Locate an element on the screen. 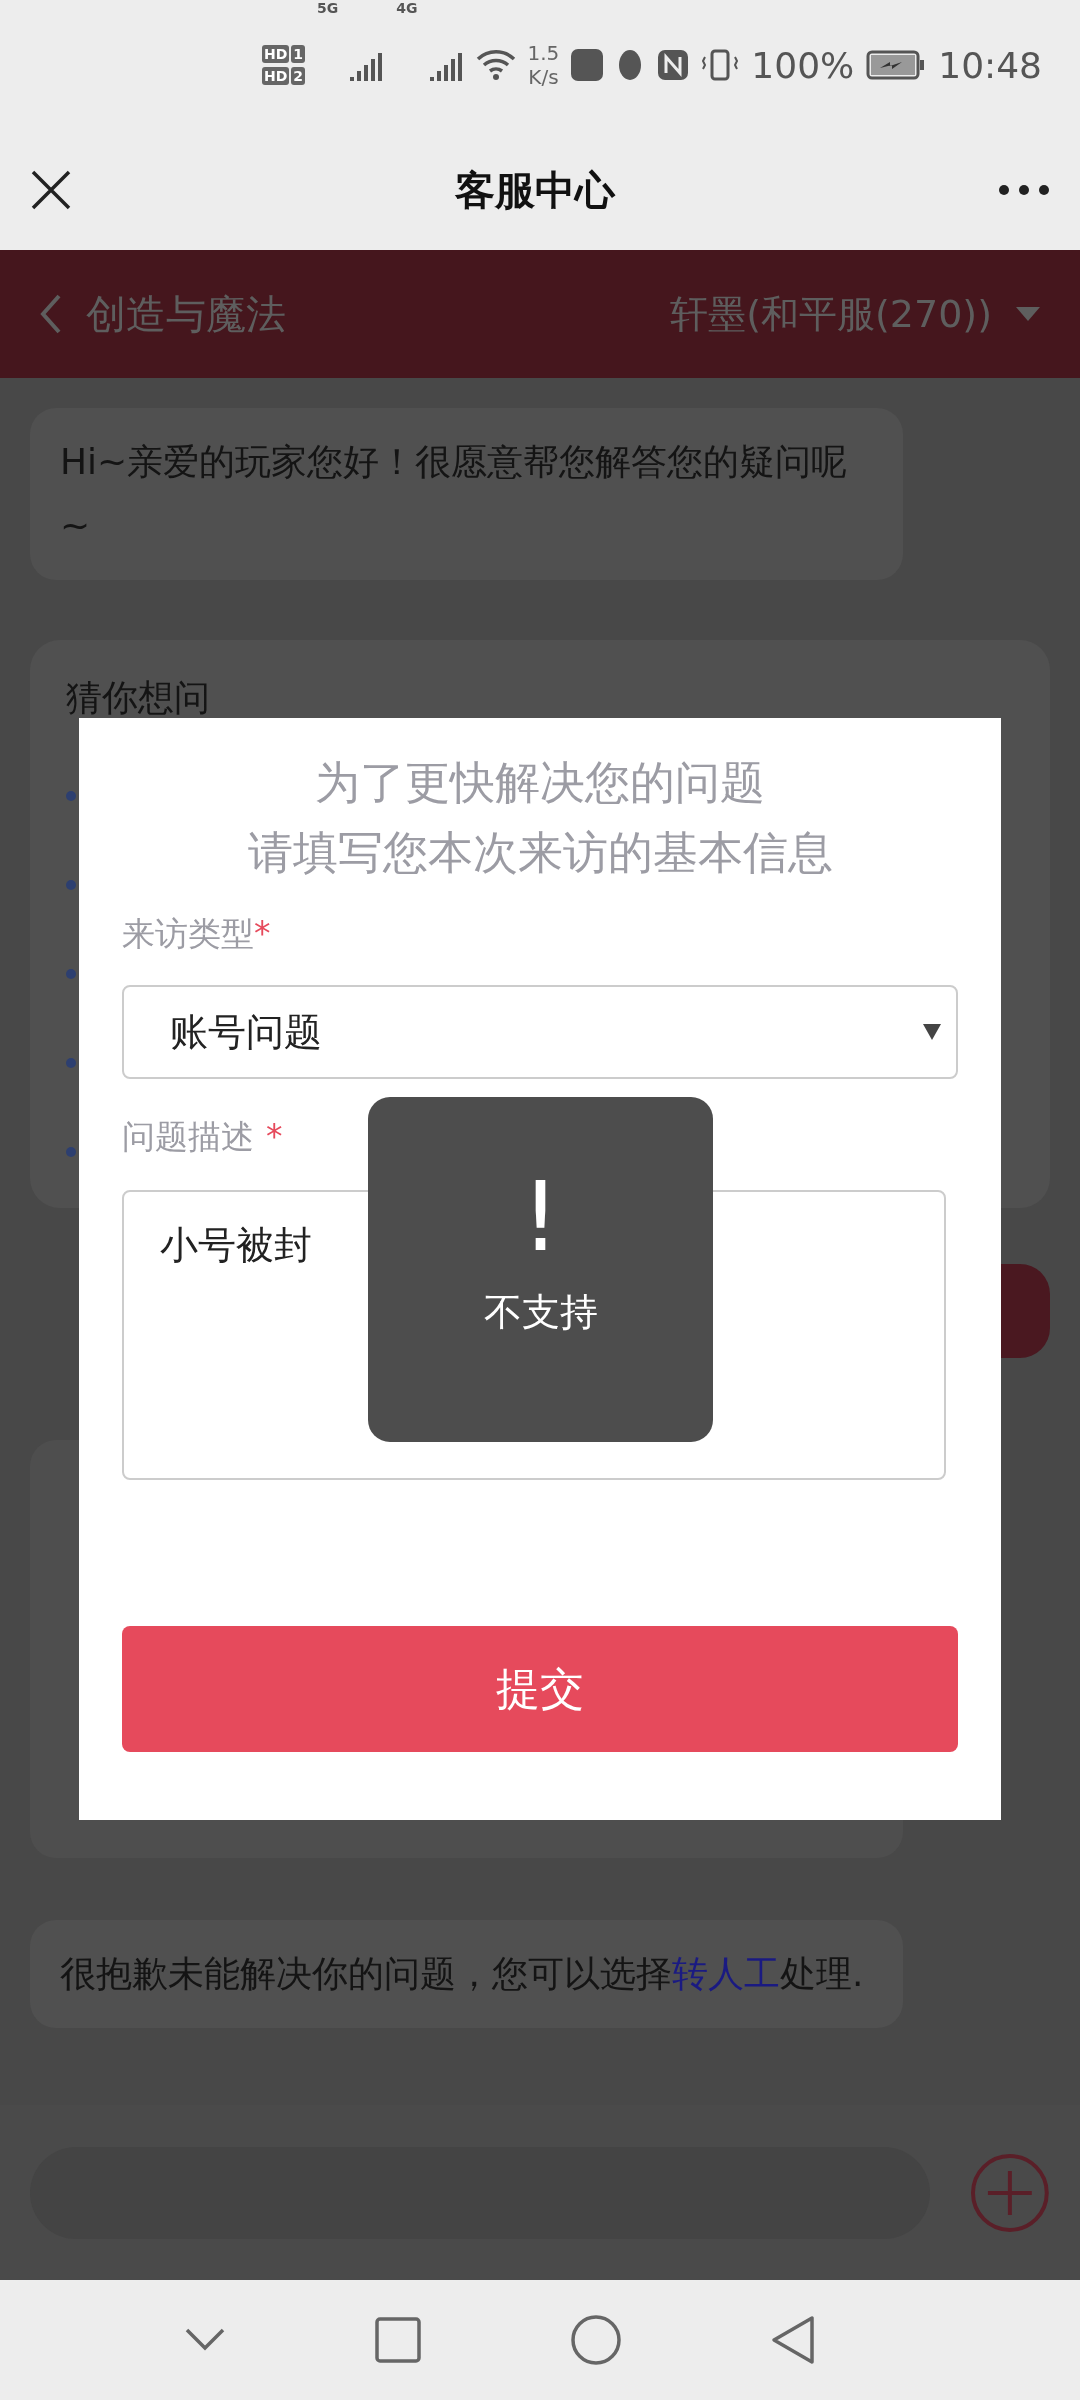 This screenshot has width=1080, height=2400. field-label: 来访类型* is located at coordinates (197, 934).